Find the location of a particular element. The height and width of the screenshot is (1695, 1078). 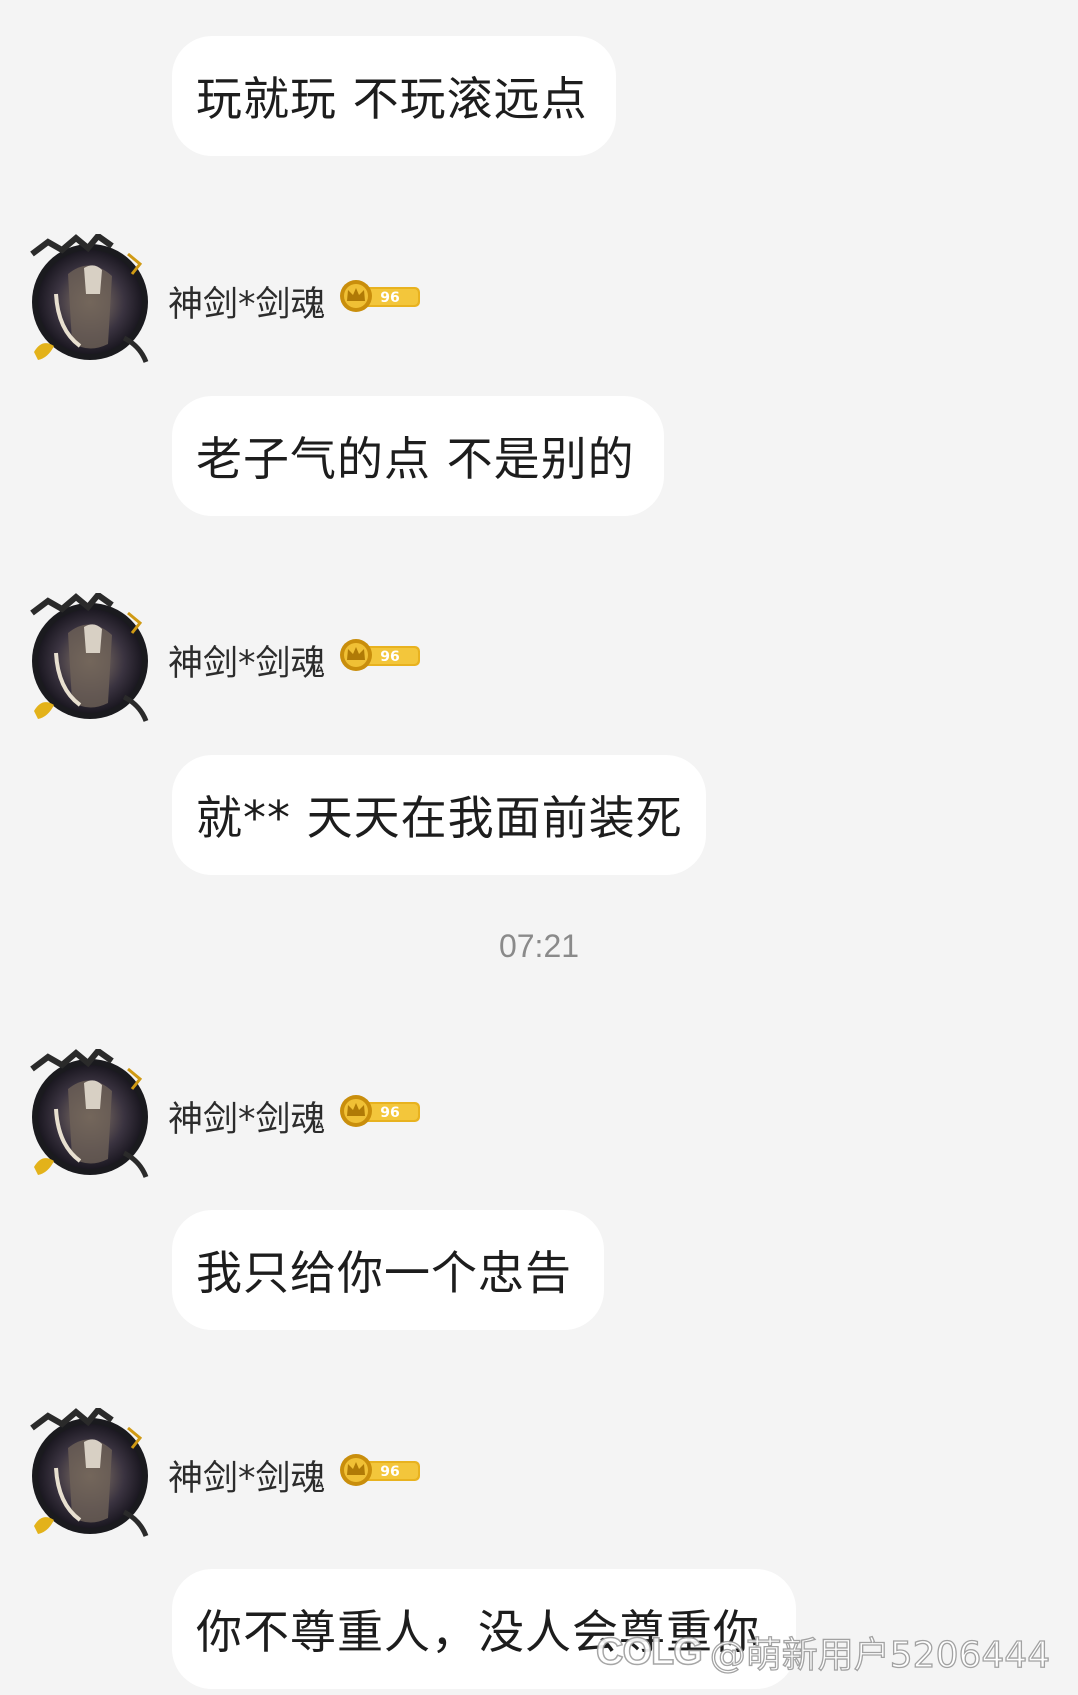

cropped-header-fragment is located at coordinates (87, 3).